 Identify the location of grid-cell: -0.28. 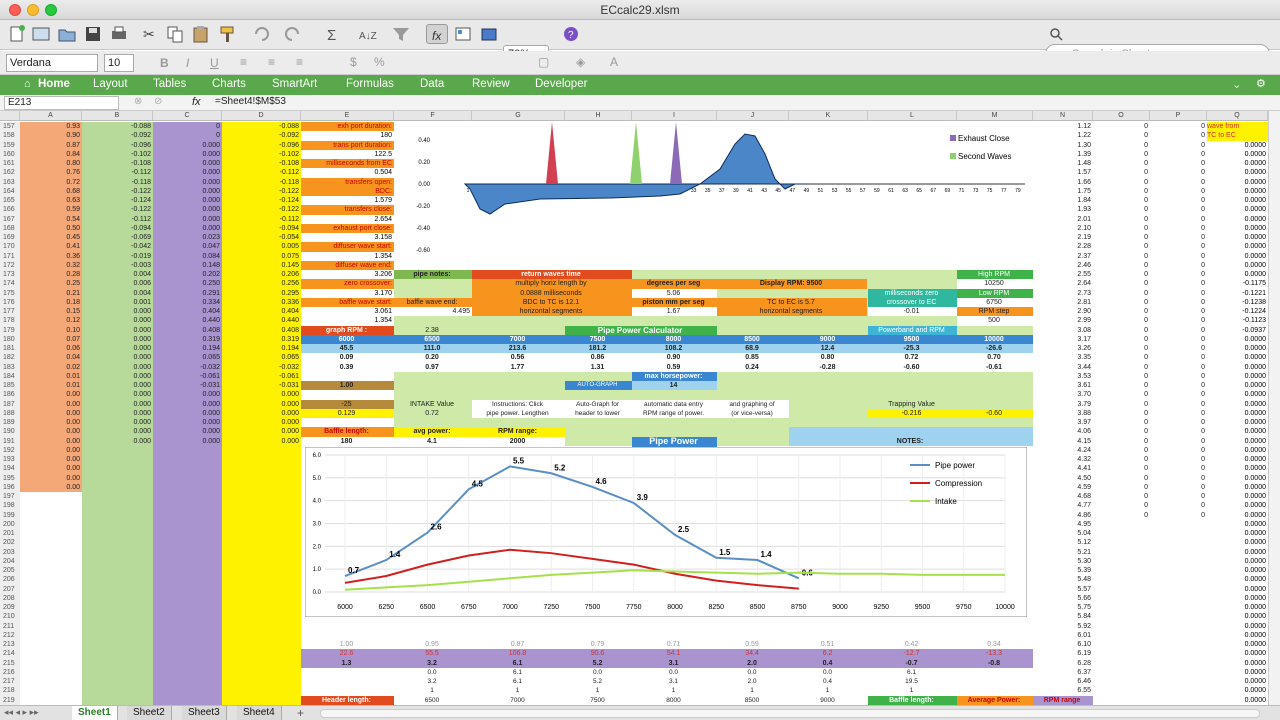
(828, 367).